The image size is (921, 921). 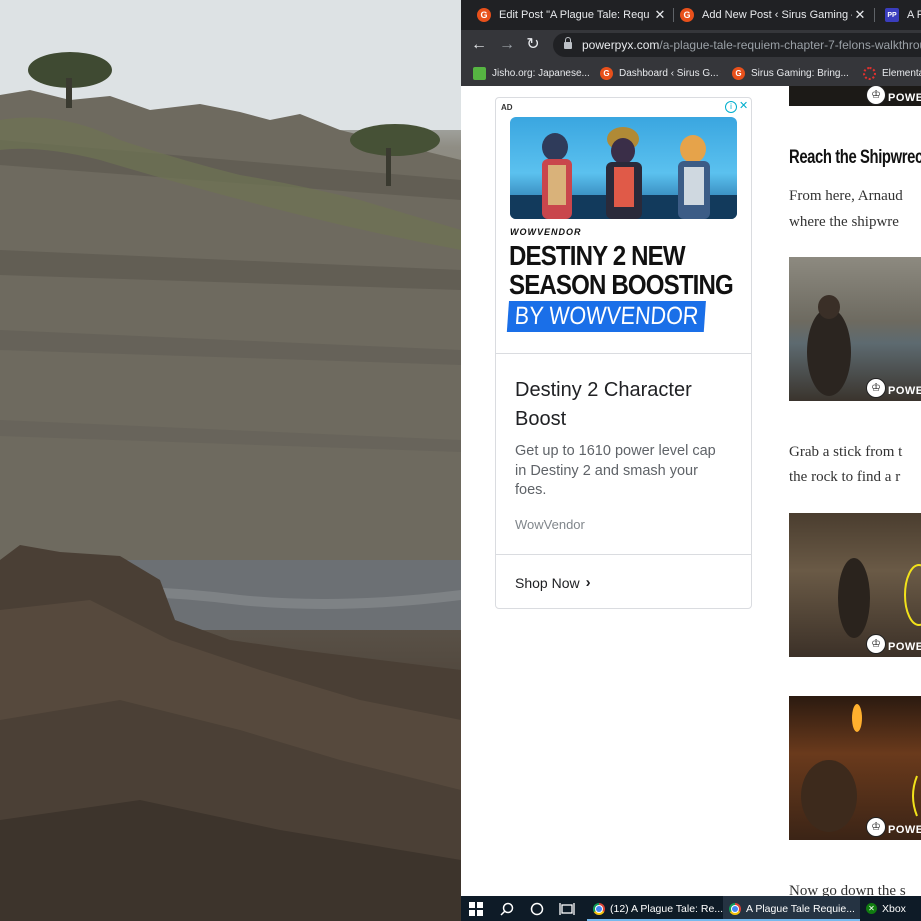 What do you see at coordinates (879, 598) in the screenshot?
I see `rock-scene` at bounding box center [879, 598].